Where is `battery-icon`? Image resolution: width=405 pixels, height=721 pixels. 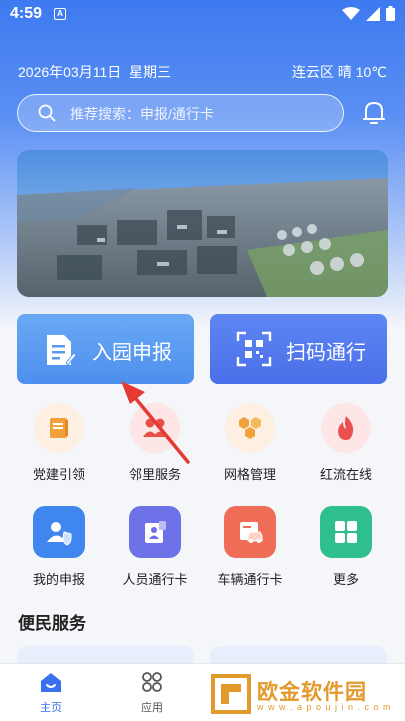 battery-icon is located at coordinates (390, 13).